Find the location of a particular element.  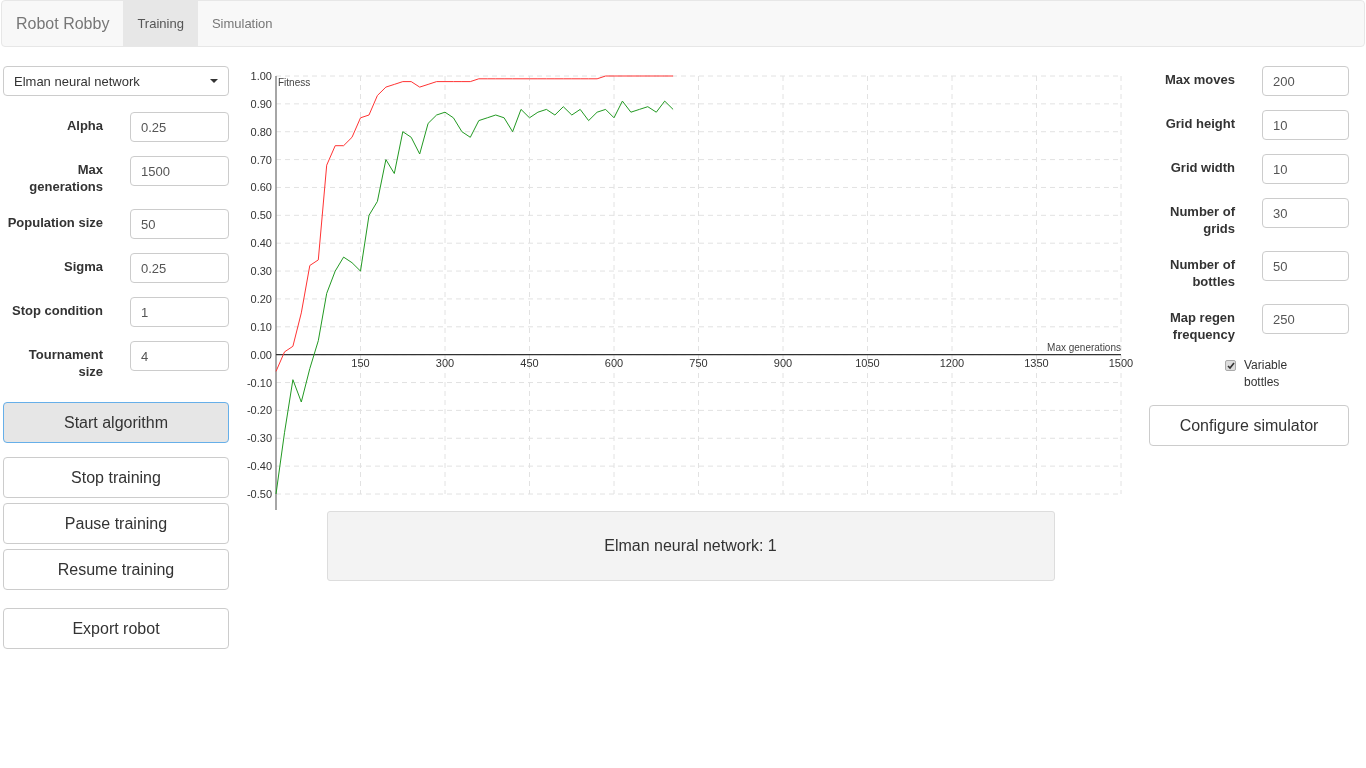

action-button: Export robot is located at coordinates (116, 628).